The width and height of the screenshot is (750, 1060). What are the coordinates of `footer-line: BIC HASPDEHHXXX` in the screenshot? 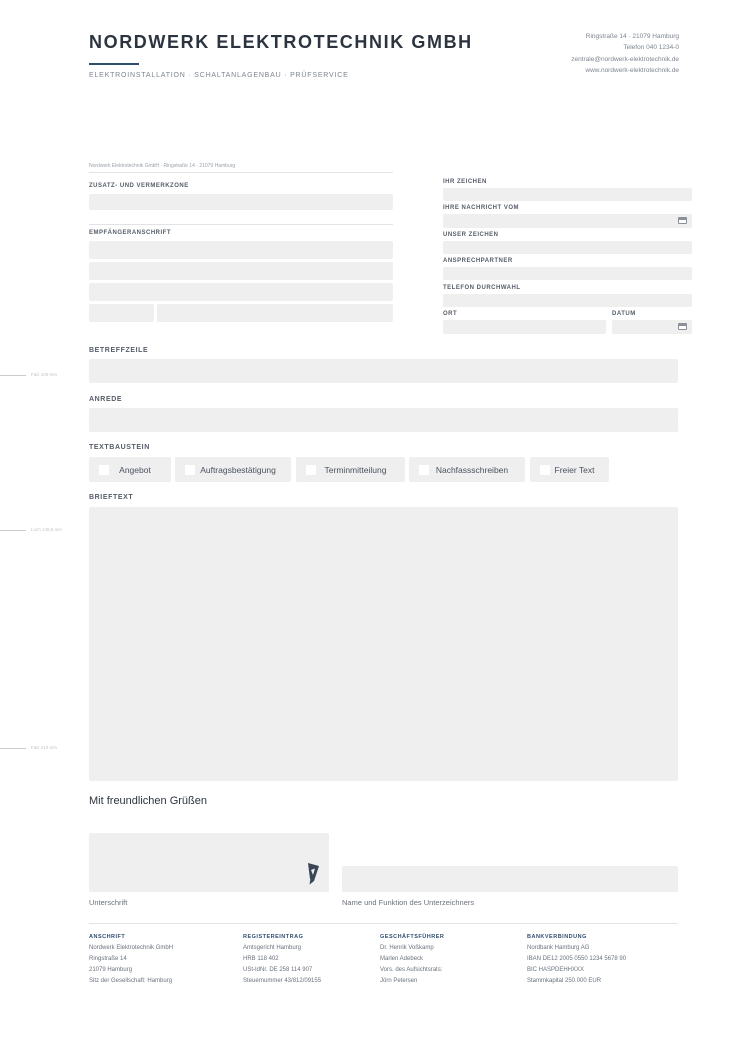 It's located at (556, 970).